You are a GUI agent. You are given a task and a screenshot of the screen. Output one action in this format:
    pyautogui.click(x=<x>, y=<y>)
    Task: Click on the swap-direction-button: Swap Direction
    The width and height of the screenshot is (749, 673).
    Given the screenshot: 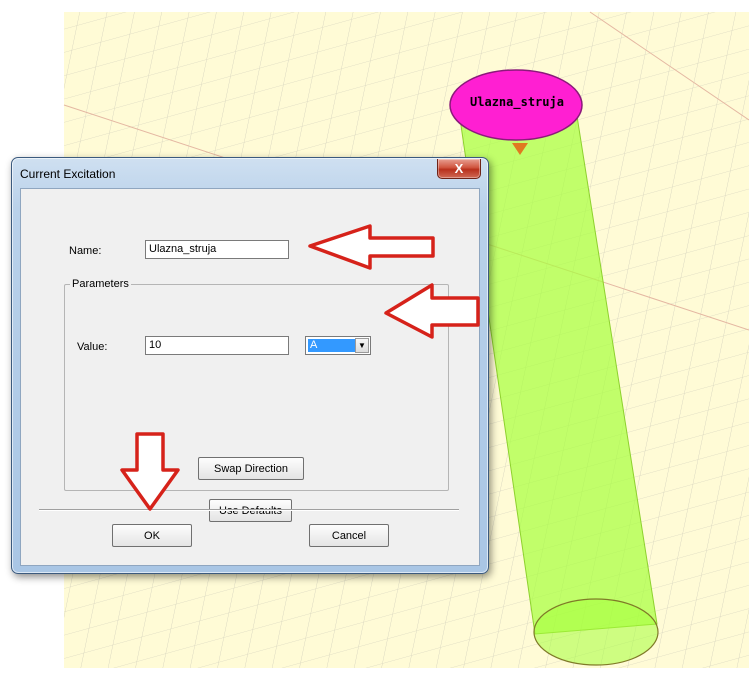 What is the action you would take?
    pyautogui.click(x=251, y=468)
    